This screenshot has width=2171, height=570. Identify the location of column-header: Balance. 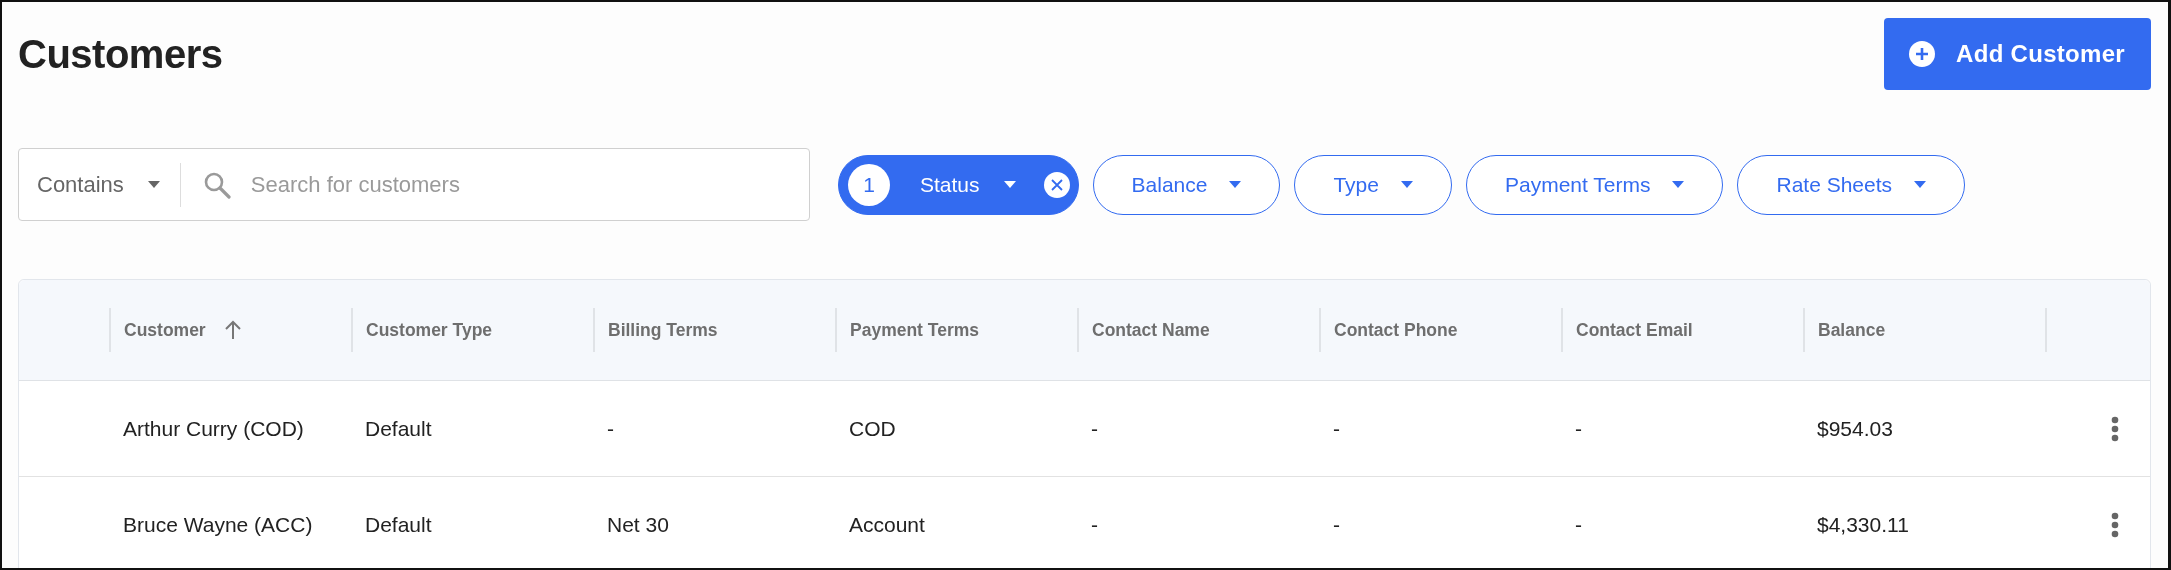
(1924, 330).